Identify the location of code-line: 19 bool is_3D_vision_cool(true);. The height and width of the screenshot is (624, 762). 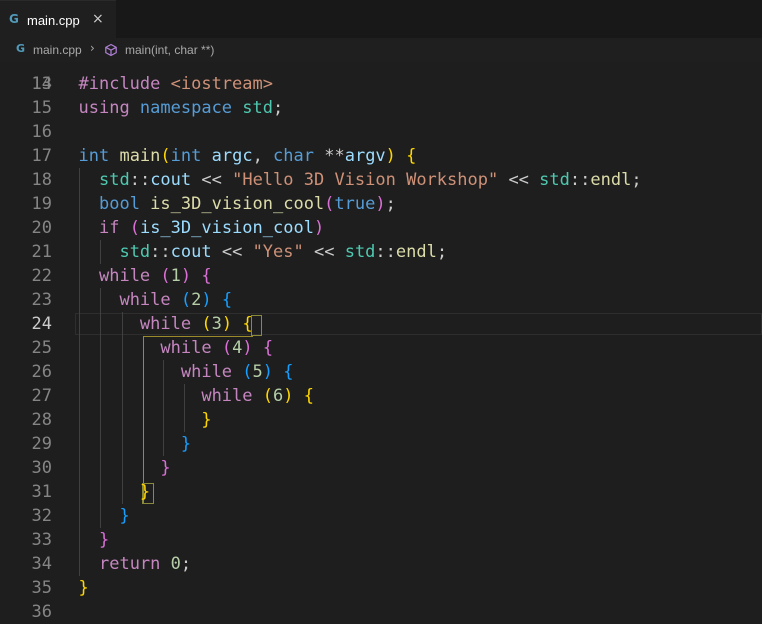
(381, 204).